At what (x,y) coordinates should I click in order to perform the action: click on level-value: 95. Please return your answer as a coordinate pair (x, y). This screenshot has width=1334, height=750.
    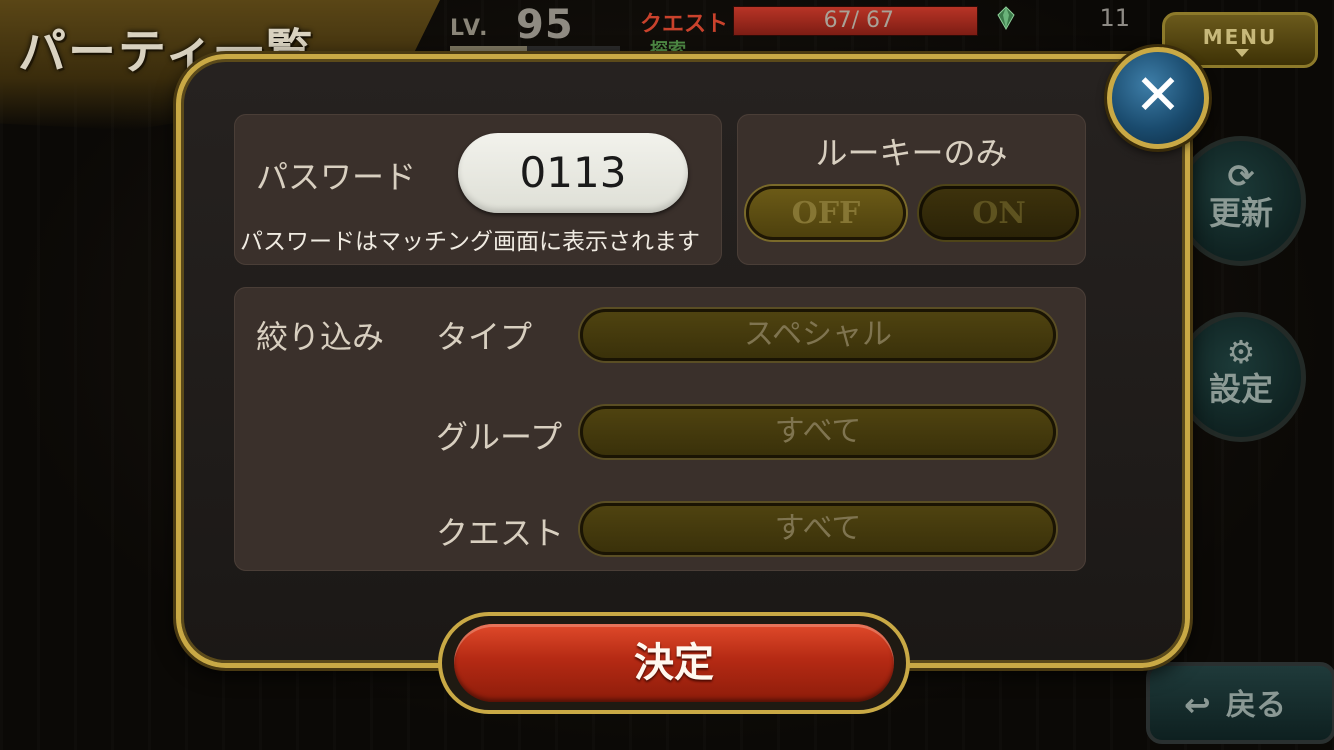
    Looking at the image, I should click on (545, 25).